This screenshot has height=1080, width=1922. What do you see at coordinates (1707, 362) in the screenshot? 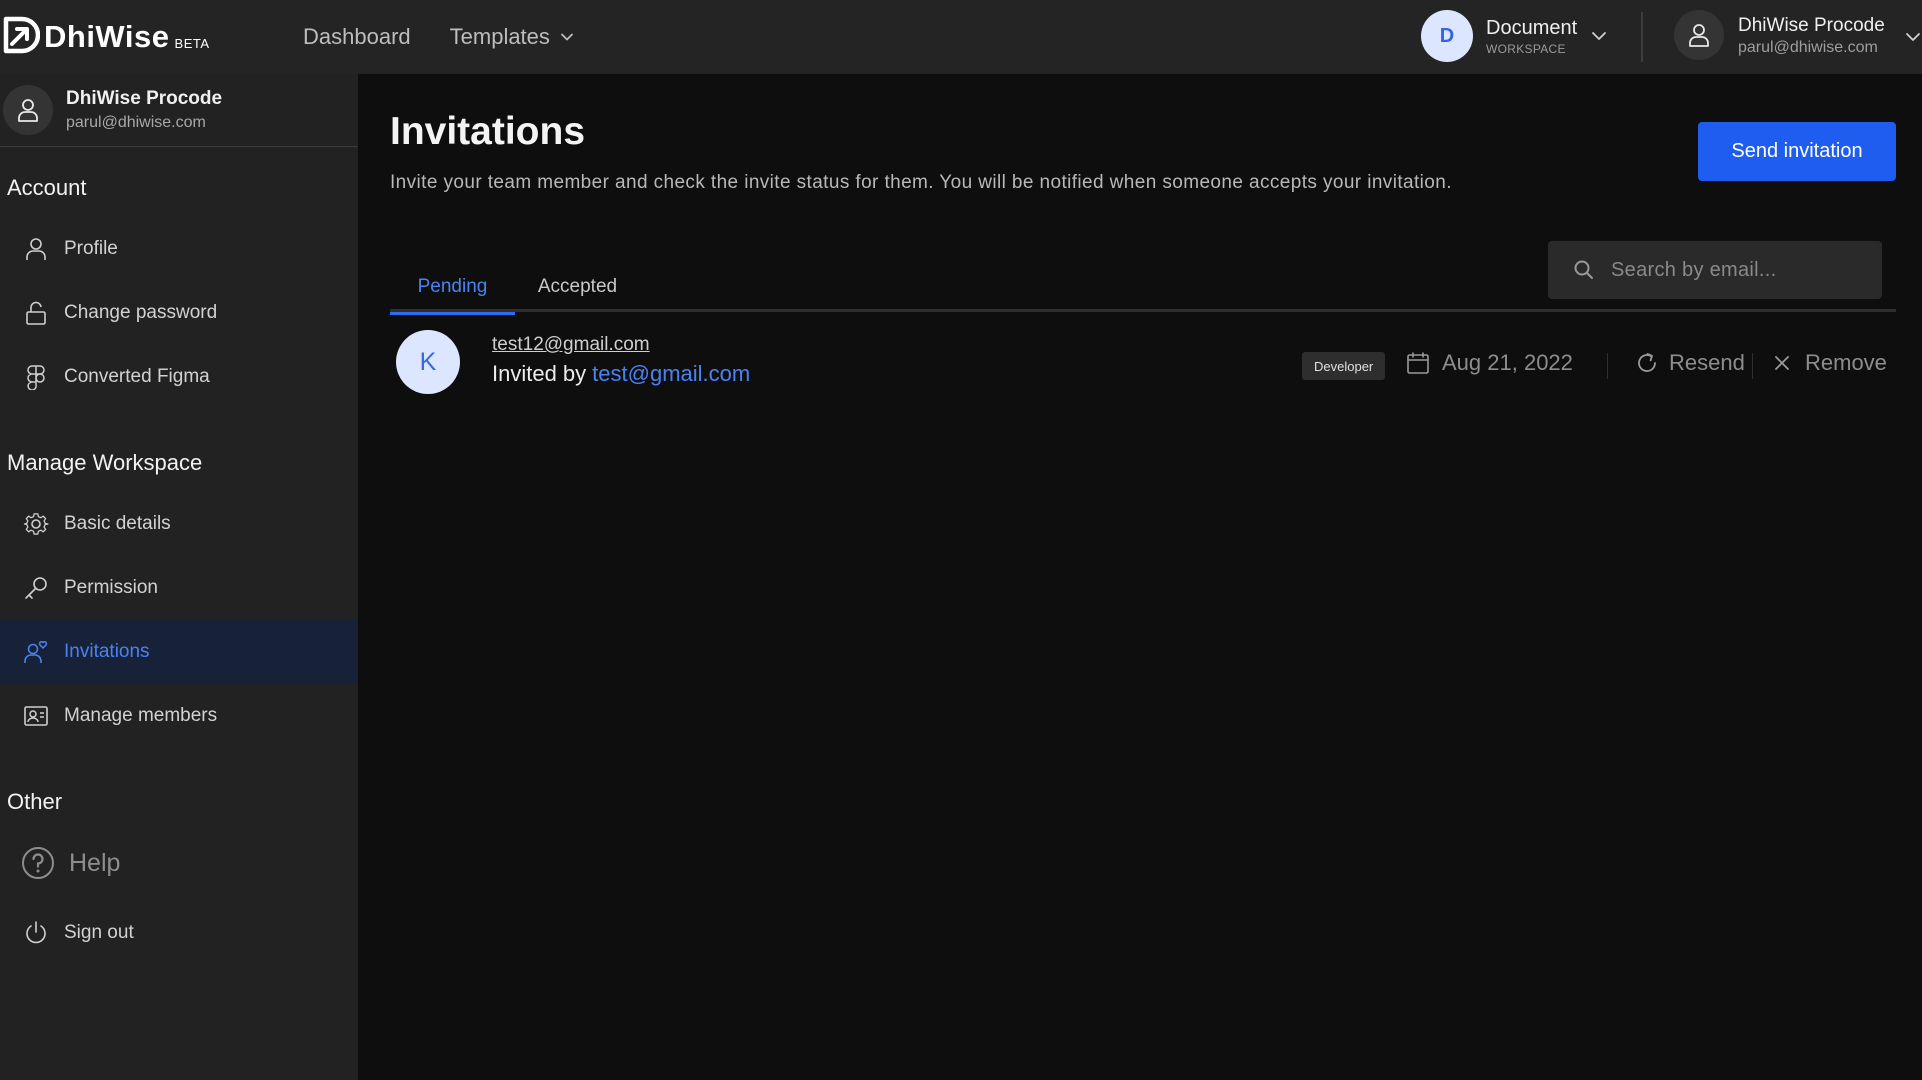
I see `resend-label: Resend` at bounding box center [1707, 362].